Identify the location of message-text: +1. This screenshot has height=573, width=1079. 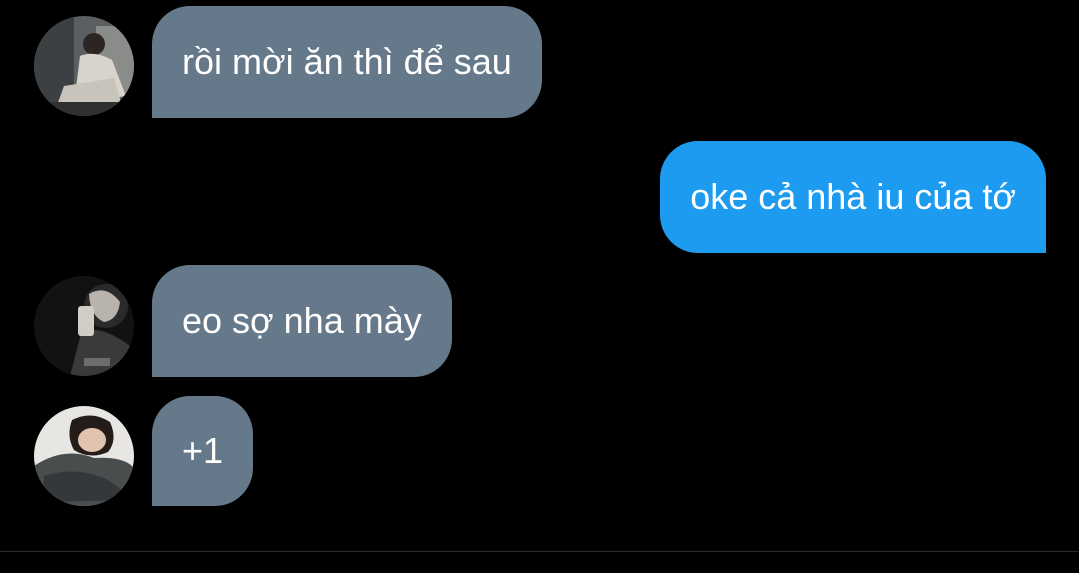
(203, 450).